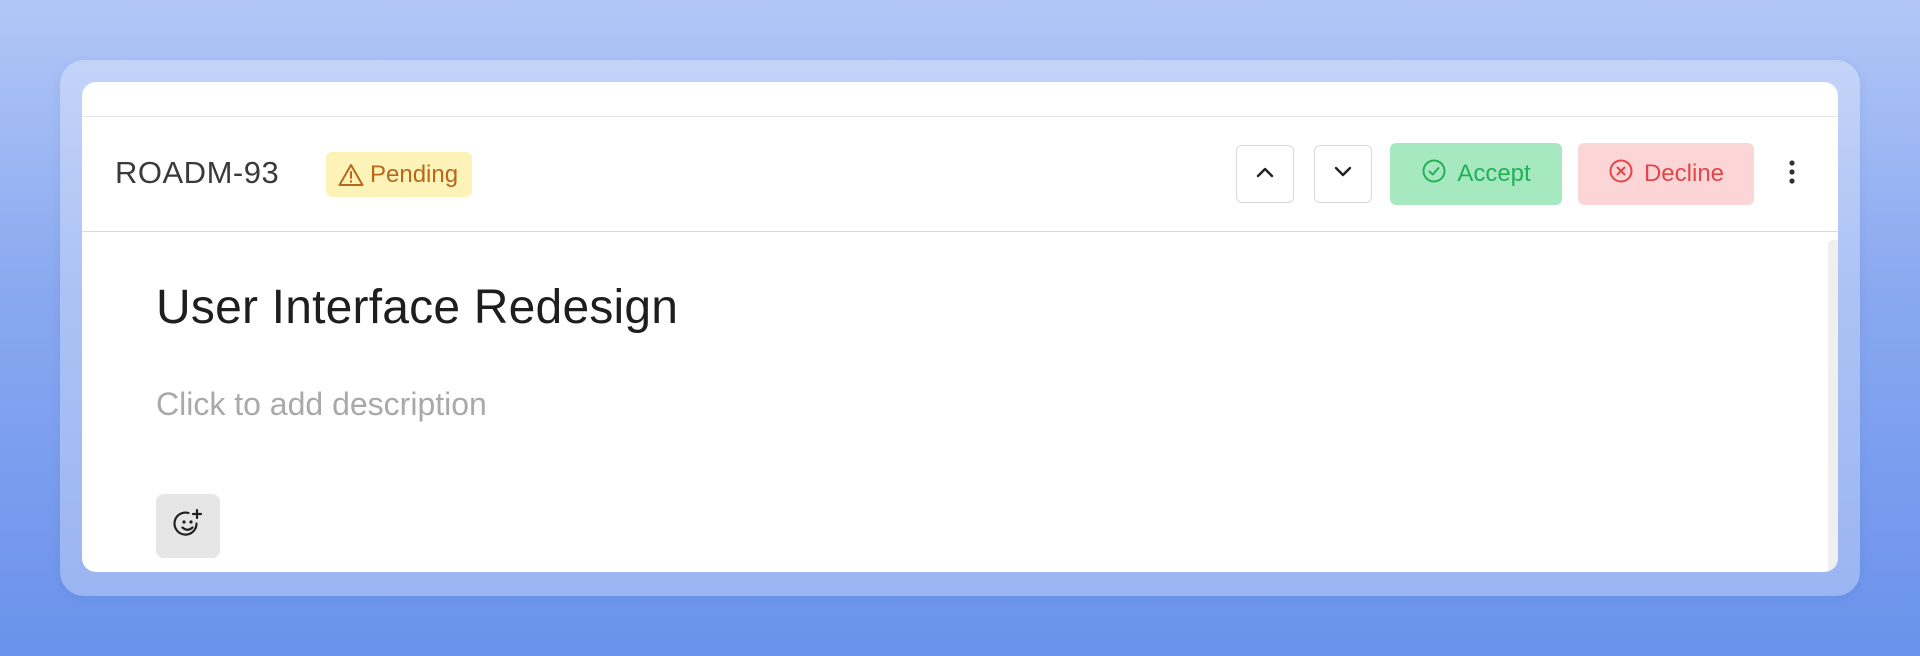 This screenshot has width=1920, height=656. I want to click on chevron-down-icon, so click(1343, 174).